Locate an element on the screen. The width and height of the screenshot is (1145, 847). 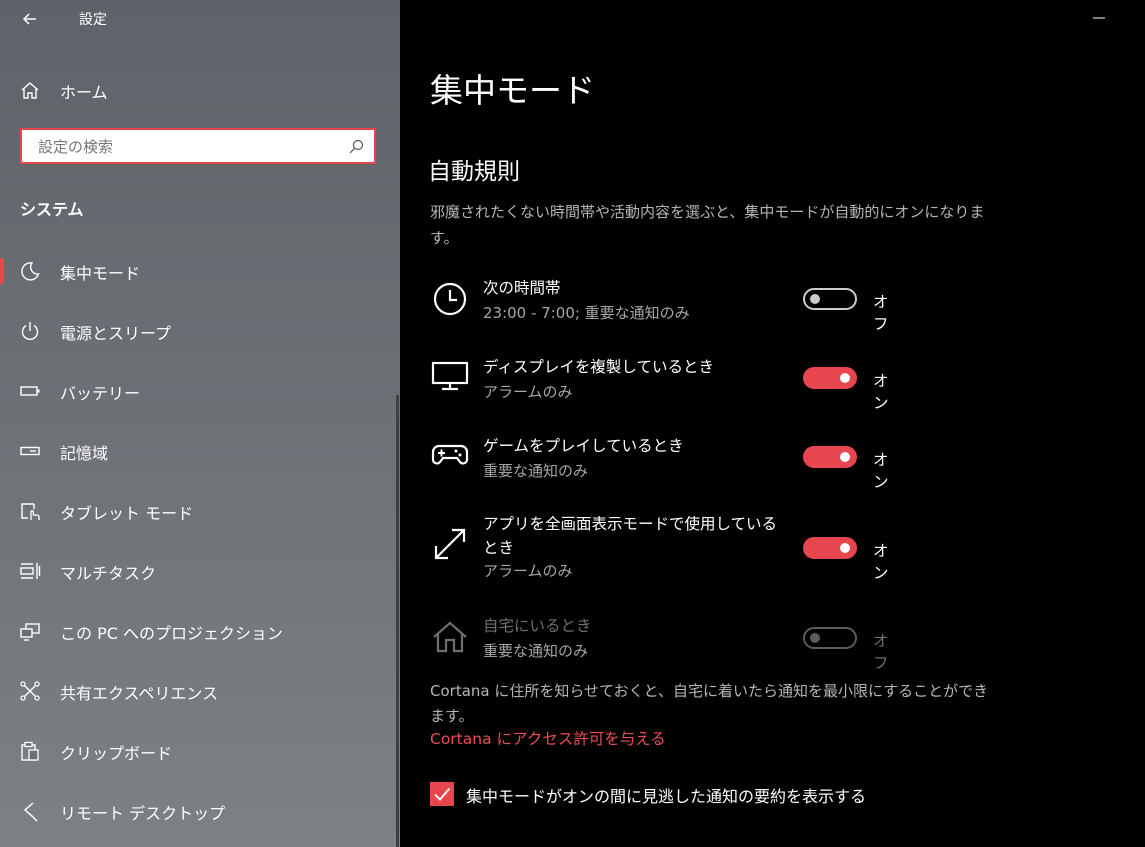
monitor-icon is located at coordinates (450, 376).